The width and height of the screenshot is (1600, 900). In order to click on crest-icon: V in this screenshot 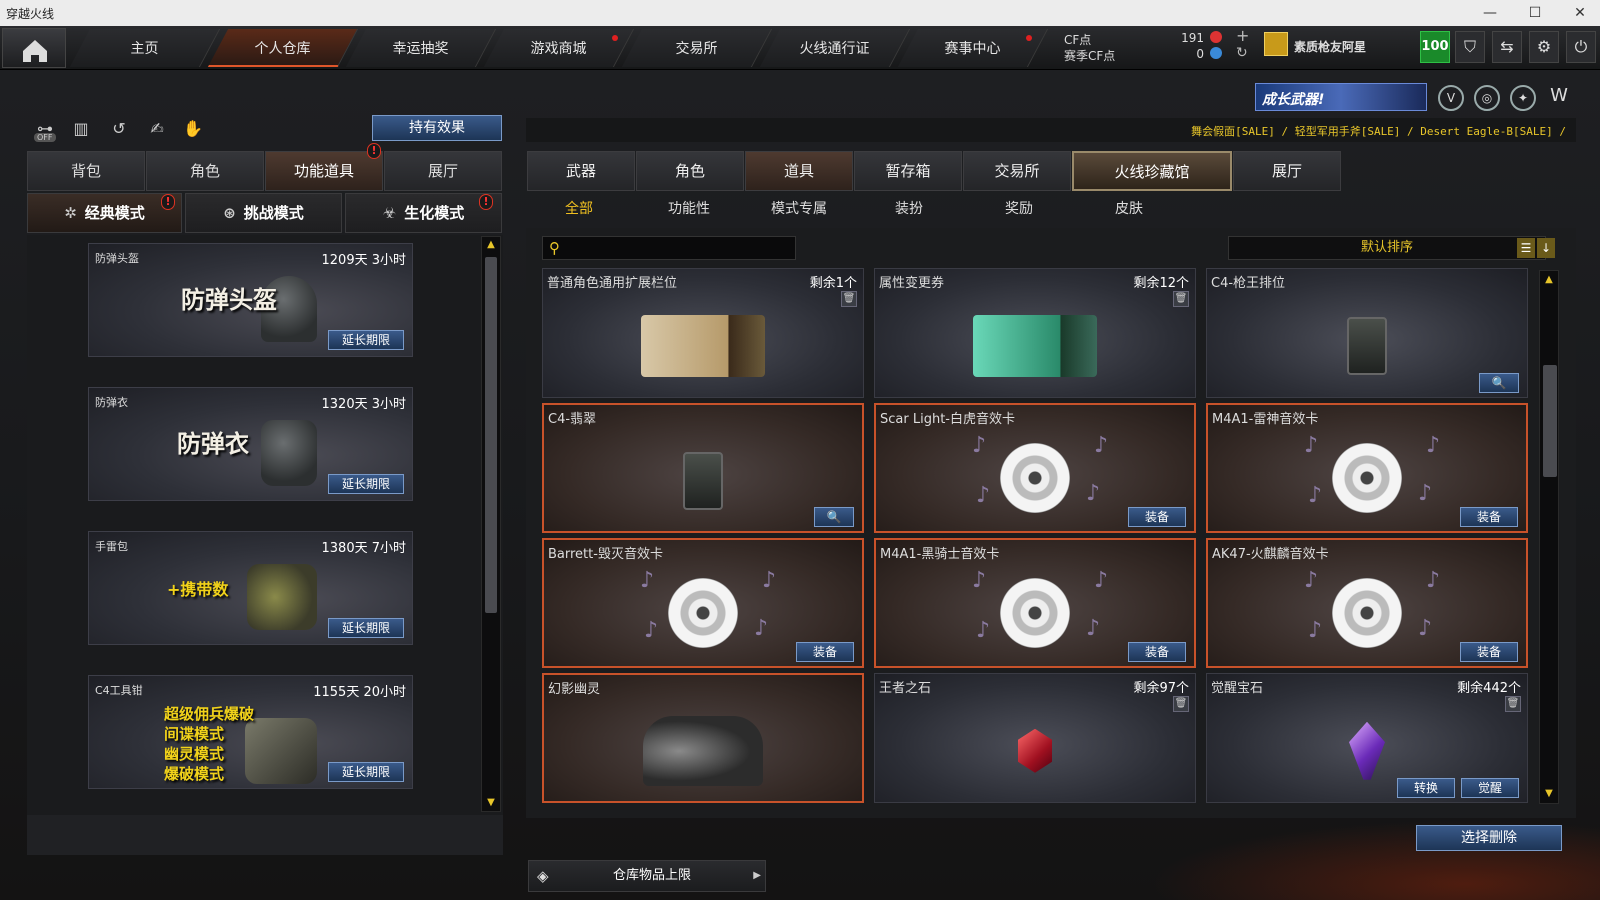, I will do `click(1451, 98)`.